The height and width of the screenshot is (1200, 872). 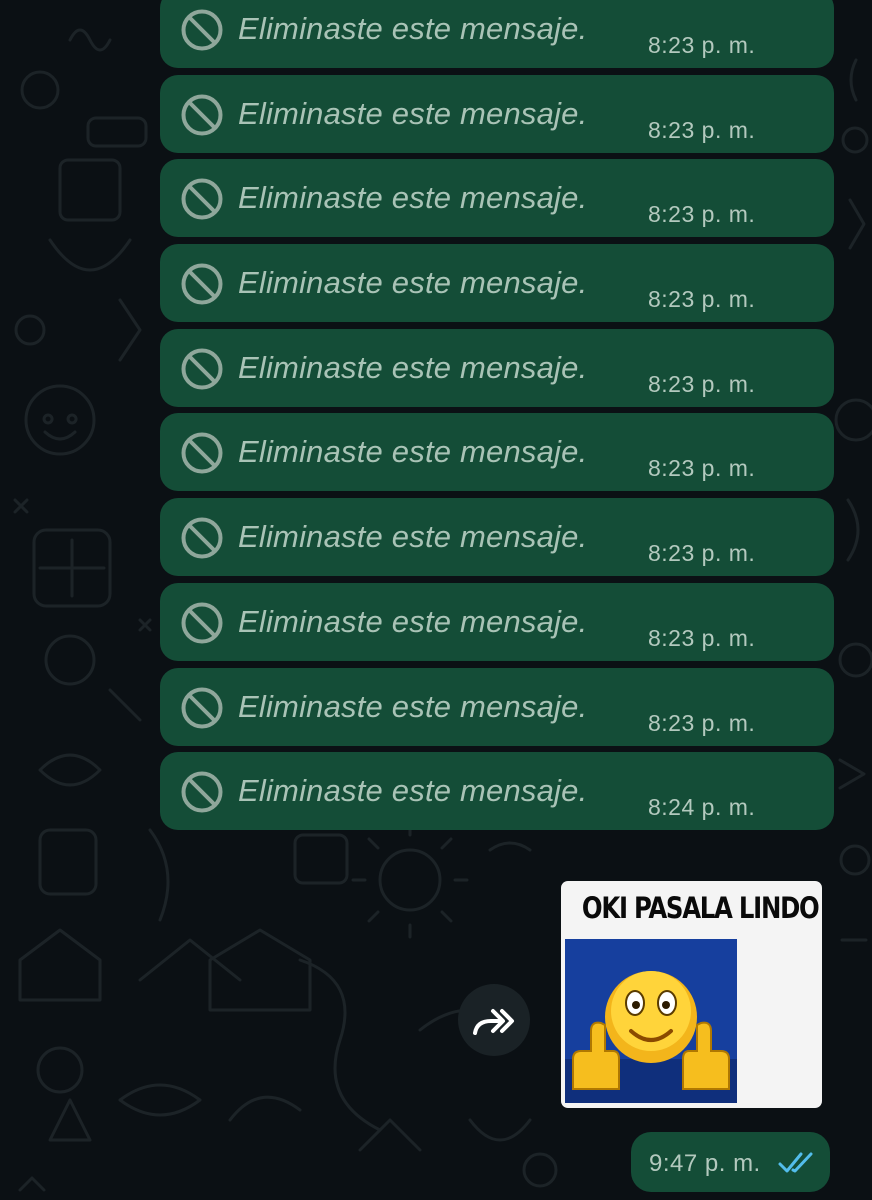 I want to click on message-timestamp: 8:24 p. m., so click(x=702, y=807).